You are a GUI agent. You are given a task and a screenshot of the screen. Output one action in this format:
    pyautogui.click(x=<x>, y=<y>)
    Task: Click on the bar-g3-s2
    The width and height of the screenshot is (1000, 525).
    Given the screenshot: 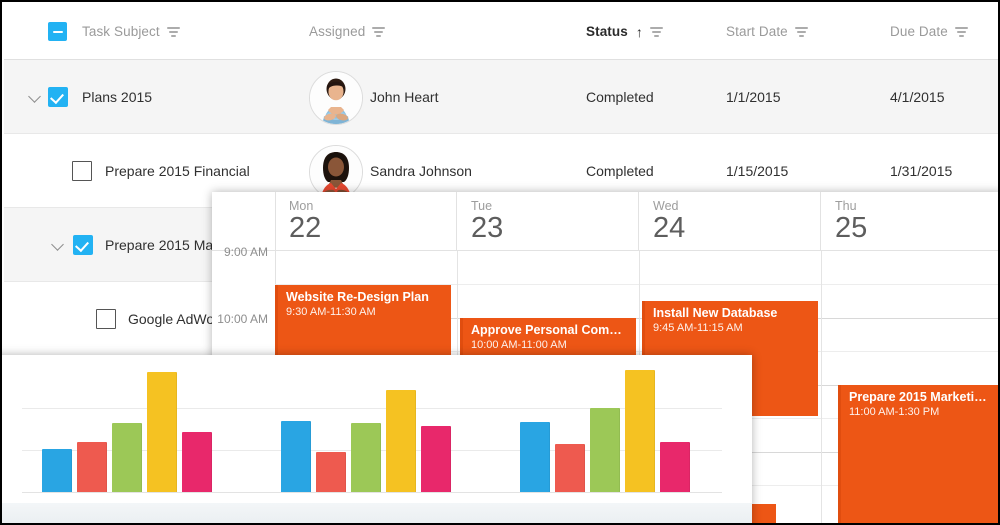 What is the action you would take?
    pyautogui.click(x=570, y=468)
    